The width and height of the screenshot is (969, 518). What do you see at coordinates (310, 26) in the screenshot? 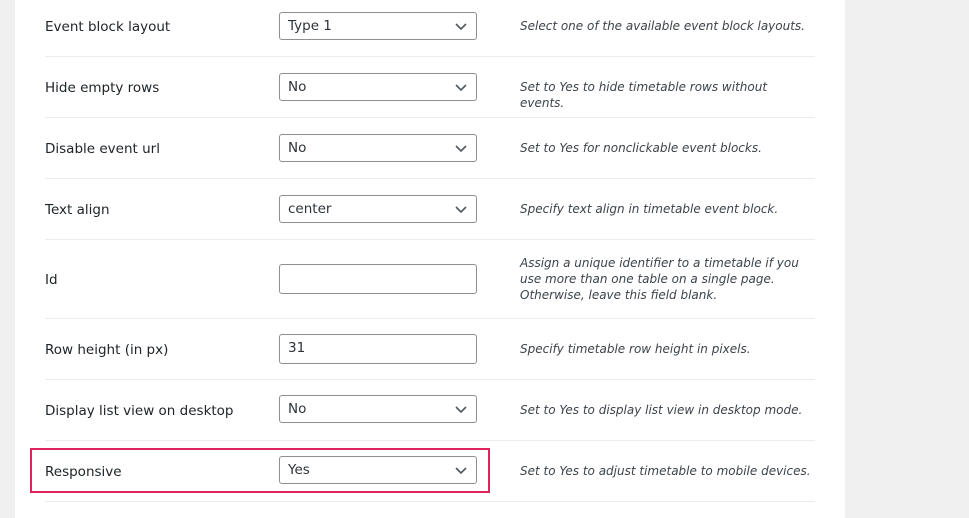
I see `select-value: Type 1` at bounding box center [310, 26].